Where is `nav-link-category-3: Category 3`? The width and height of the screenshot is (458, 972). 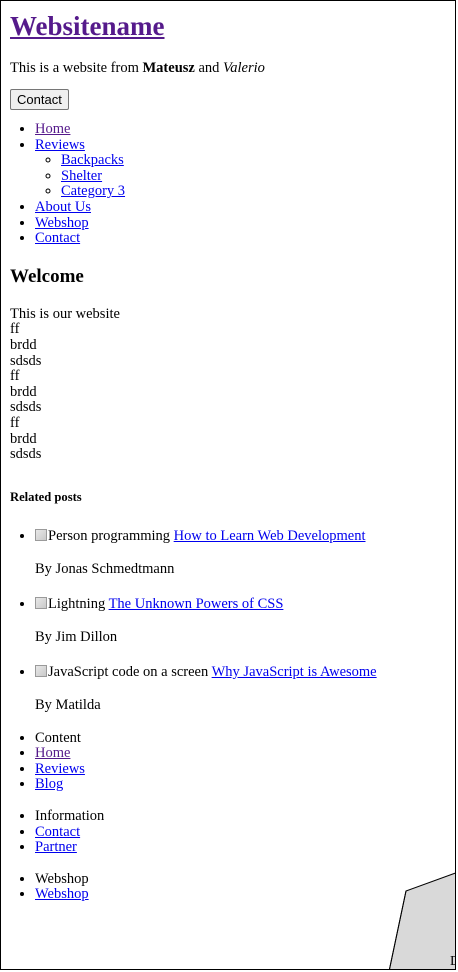 nav-link-category-3: Category 3 is located at coordinates (93, 191).